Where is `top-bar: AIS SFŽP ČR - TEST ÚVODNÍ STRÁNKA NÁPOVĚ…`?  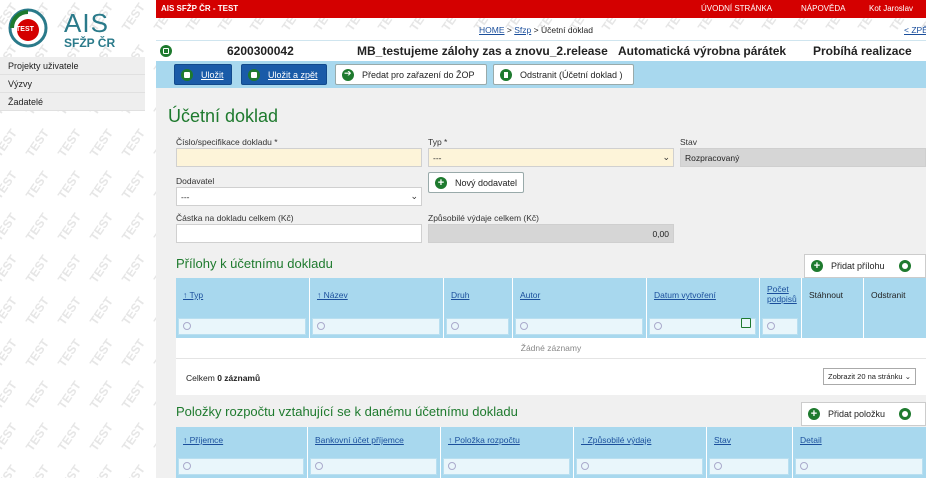
top-bar: AIS SFŽP ČR - TEST ÚVODNÍ STRÁNKA NÁPOVĚ… is located at coordinates (541, 9).